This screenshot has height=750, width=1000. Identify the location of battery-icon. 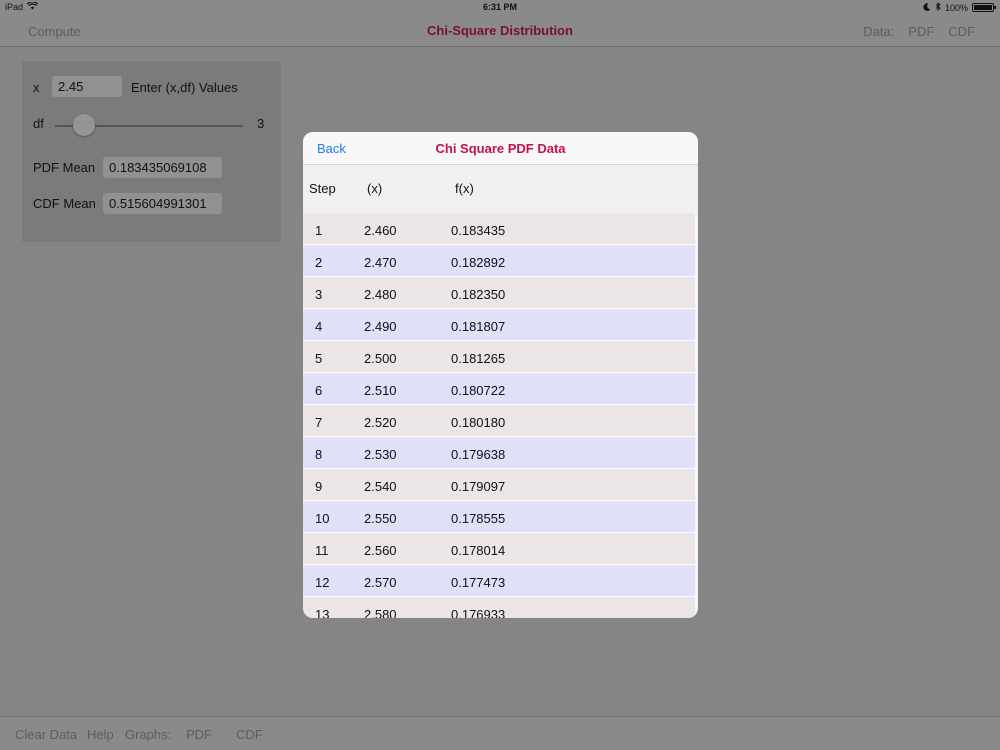
(984, 7).